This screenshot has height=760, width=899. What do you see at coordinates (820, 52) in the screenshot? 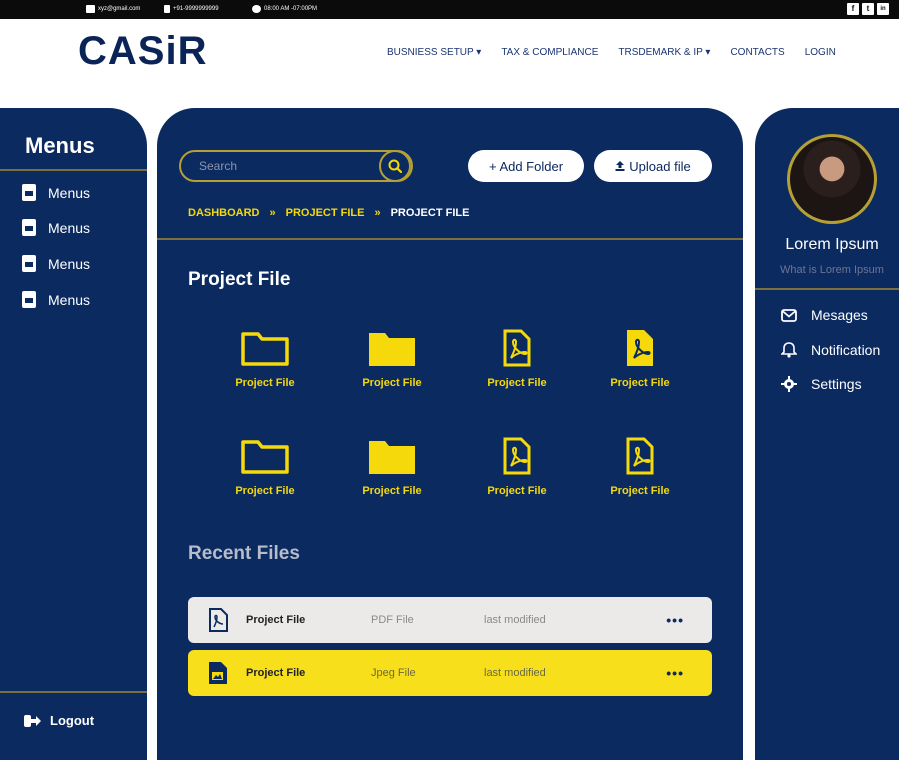
I see `nav-login: LOGIN` at bounding box center [820, 52].